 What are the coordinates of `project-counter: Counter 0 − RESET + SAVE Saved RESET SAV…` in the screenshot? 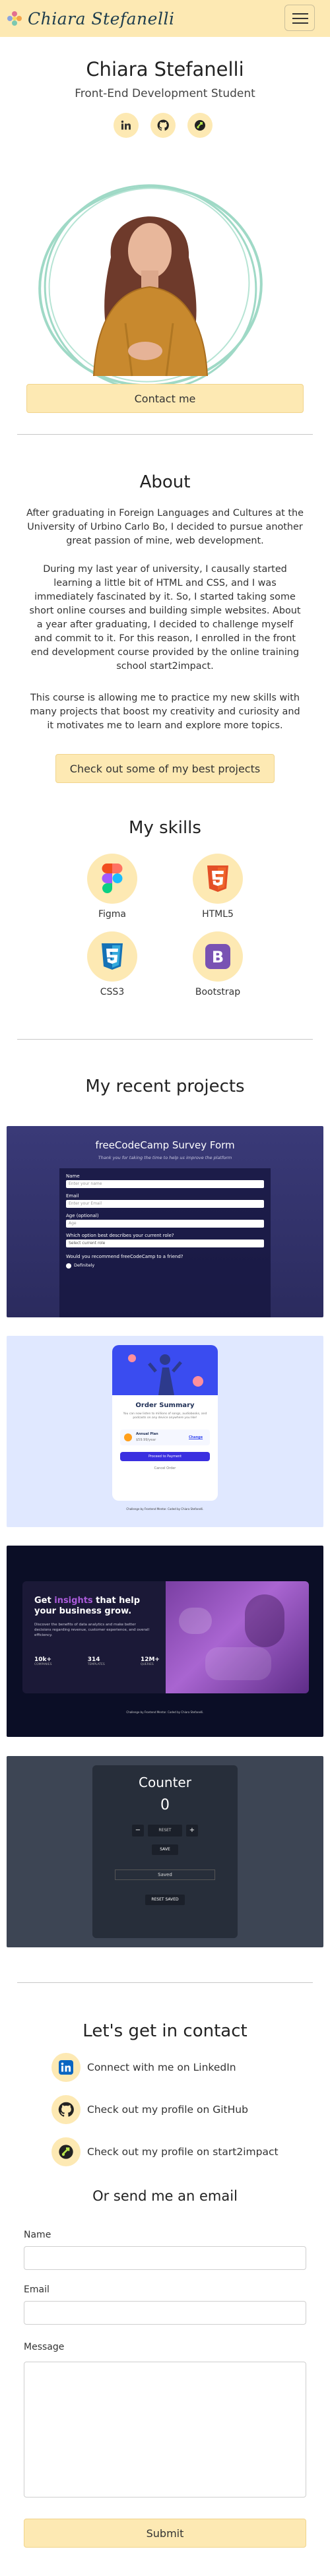 It's located at (165, 1851).